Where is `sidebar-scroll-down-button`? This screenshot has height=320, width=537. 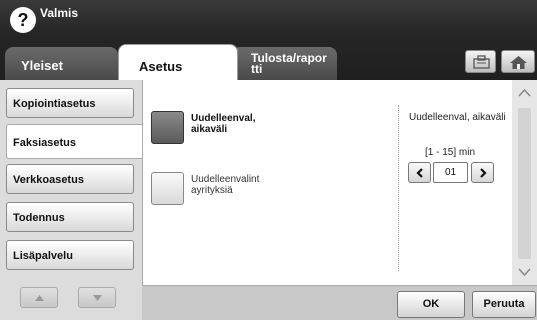
sidebar-scroll-down-button is located at coordinates (97, 297).